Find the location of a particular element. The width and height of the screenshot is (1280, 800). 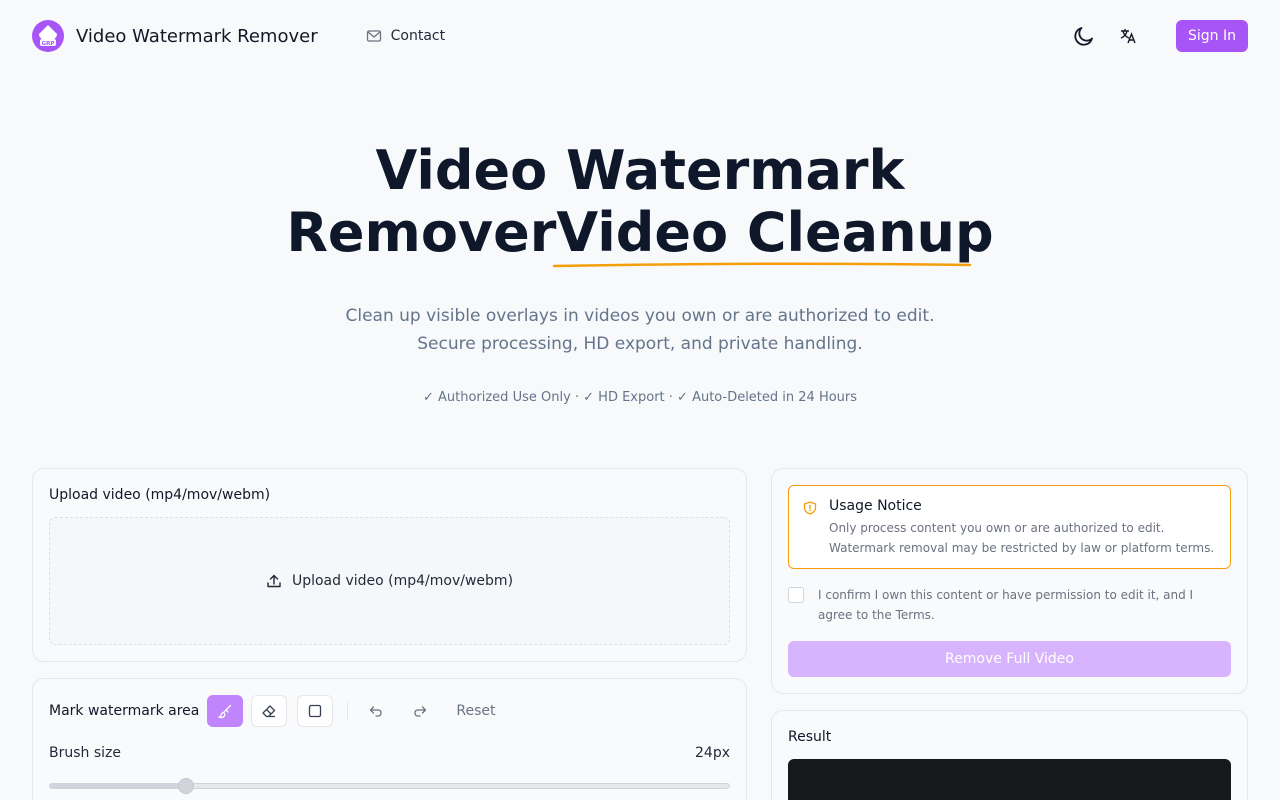

logo-text: GRP is located at coordinates (48, 44).